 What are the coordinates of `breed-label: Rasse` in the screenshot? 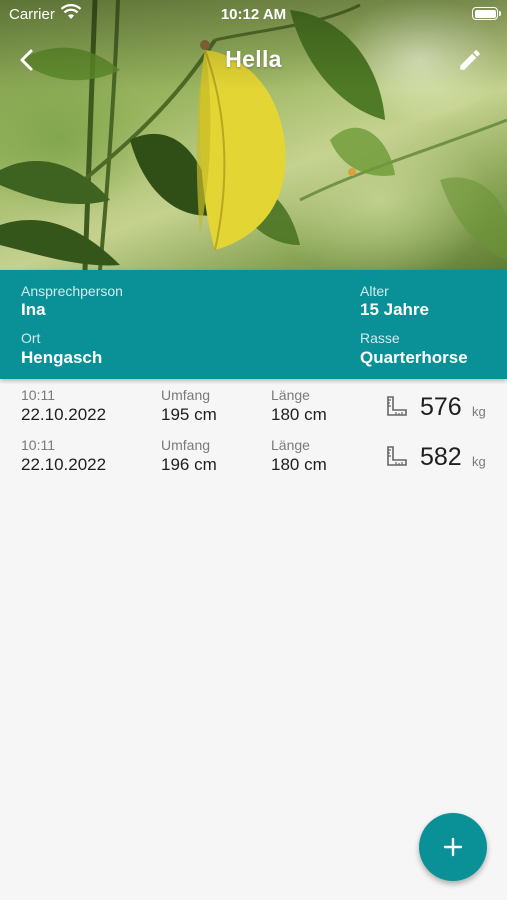 It's located at (380, 338).